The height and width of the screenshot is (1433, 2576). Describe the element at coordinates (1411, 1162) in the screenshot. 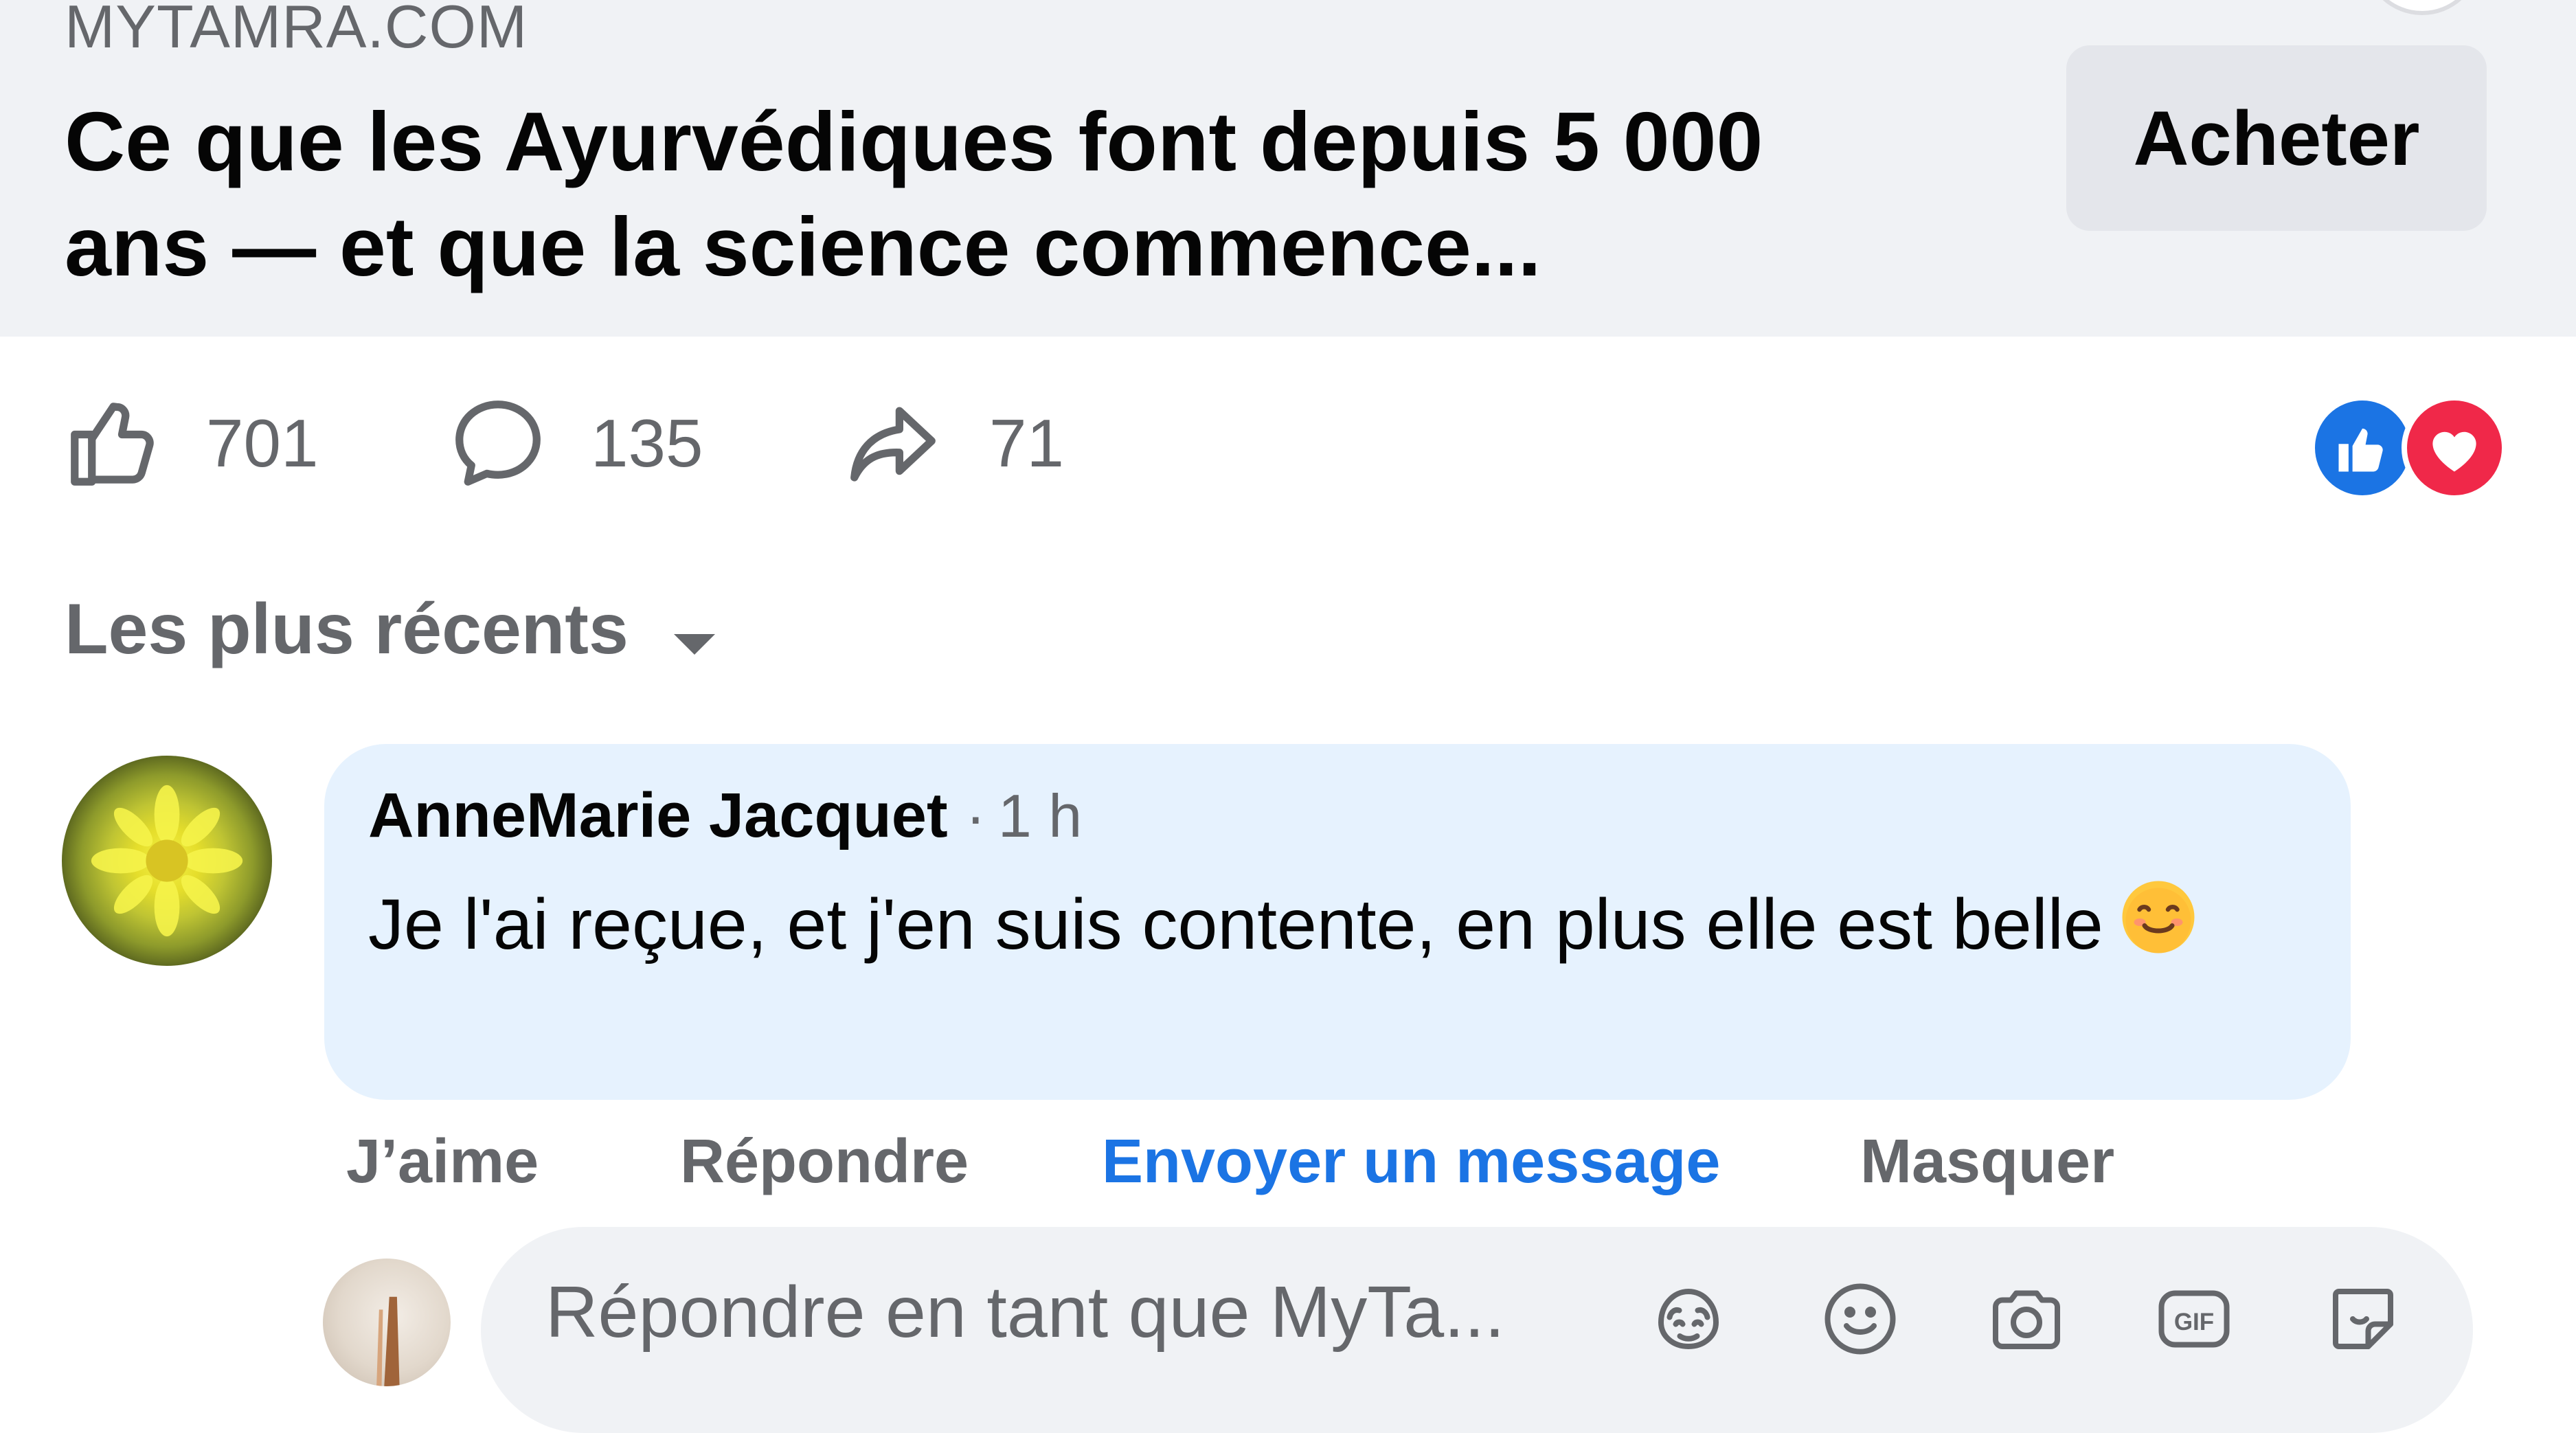

I see `send-message-button: Envoyer un message` at that location.